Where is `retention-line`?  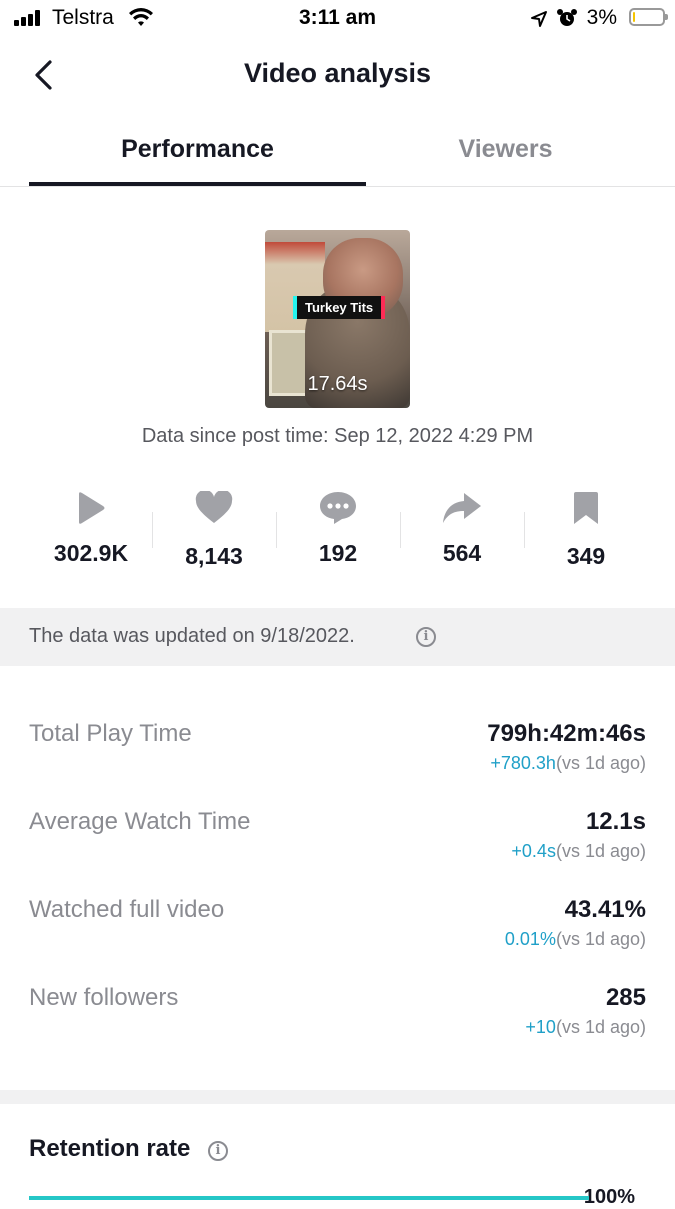 retention-line is located at coordinates (309, 1198).